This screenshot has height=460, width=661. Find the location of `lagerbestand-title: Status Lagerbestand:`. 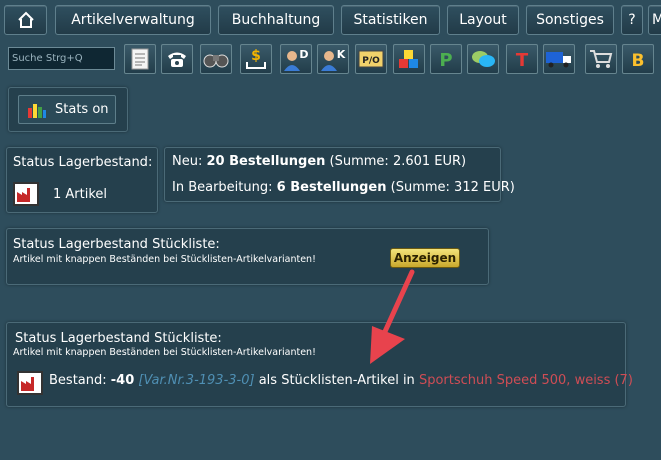

lagerbestand-title: Status Lagerbestand: is located at coordinates (83, 162).